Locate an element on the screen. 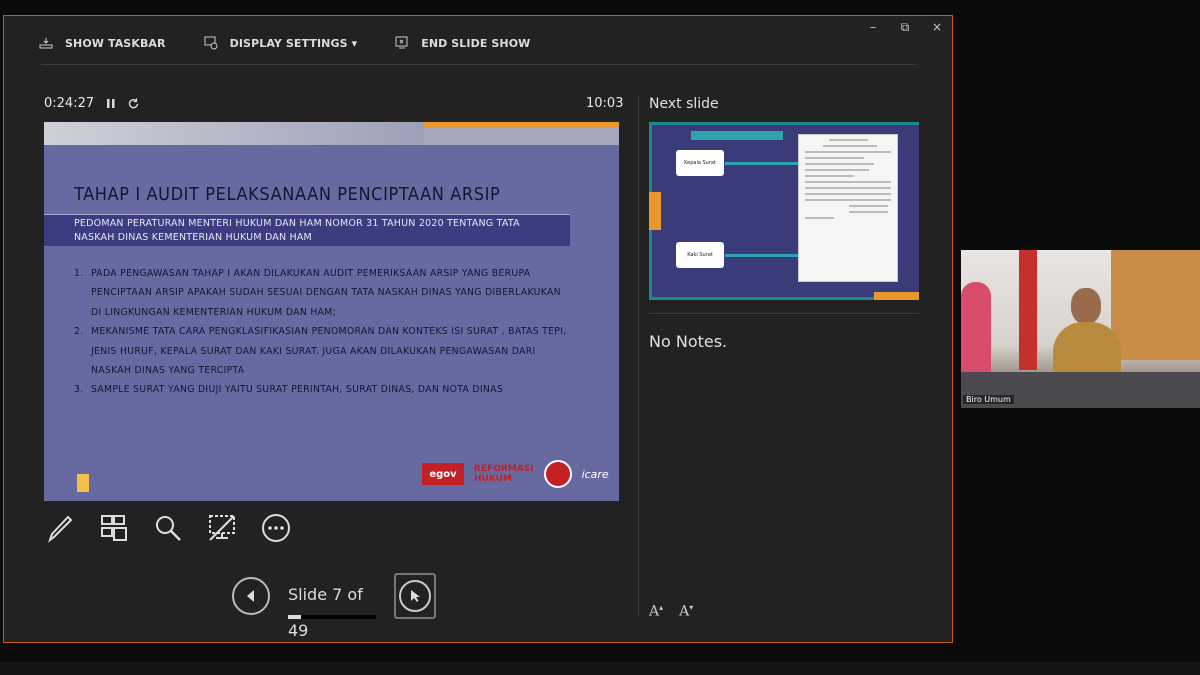 This screenshot has width=1200, height=675. notes-font-controls: A▴ A▾ is located at coordinates (671, 611).